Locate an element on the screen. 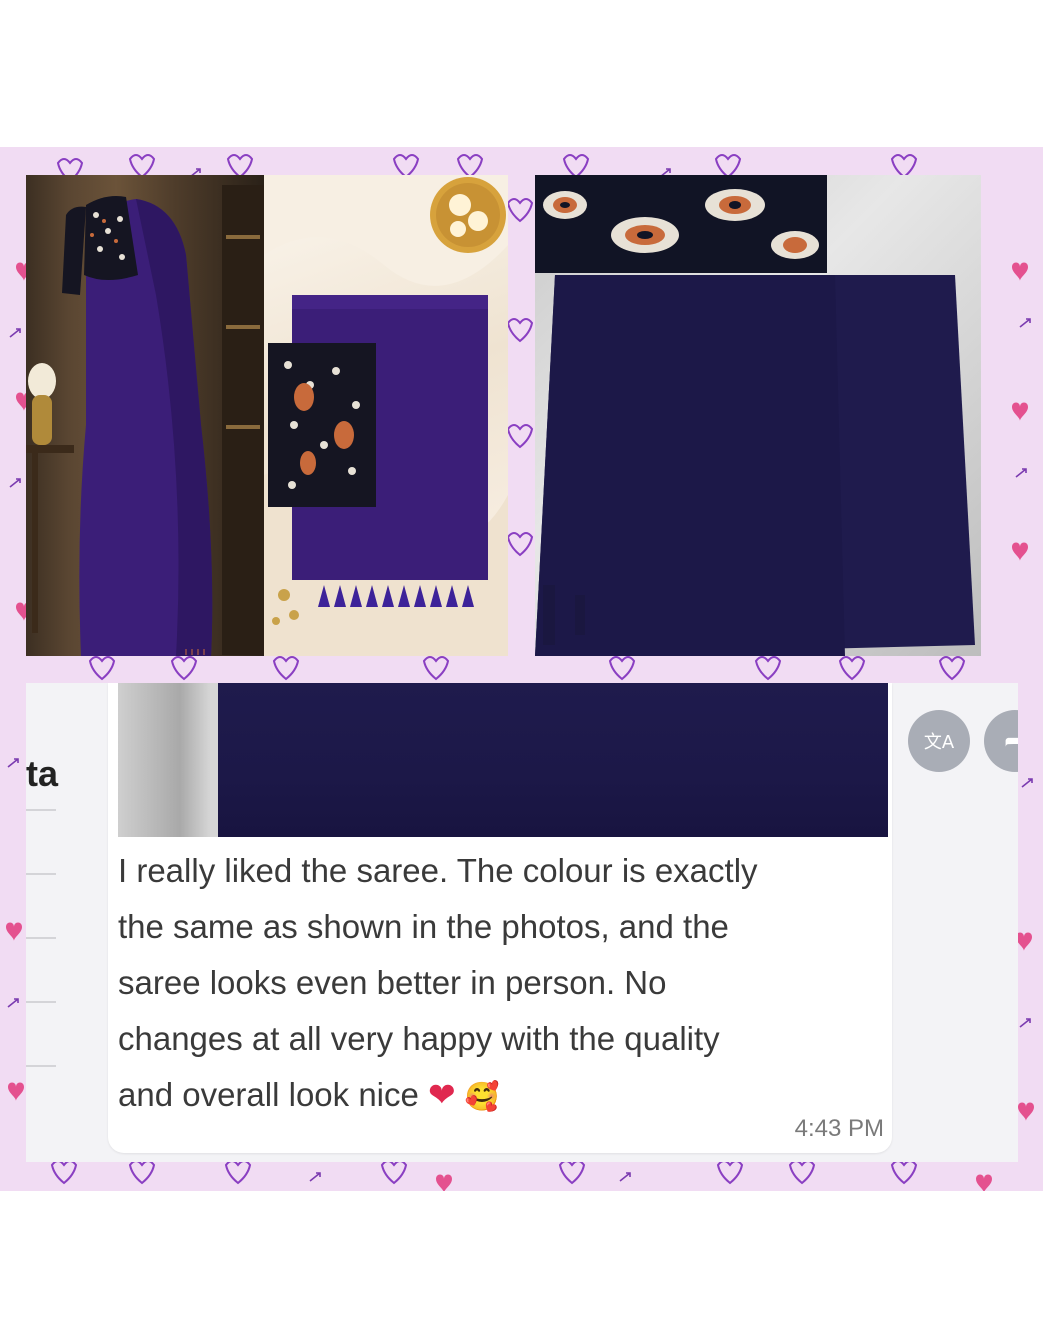  forward-icon: ➦ is located at coordinates (1011, 741).